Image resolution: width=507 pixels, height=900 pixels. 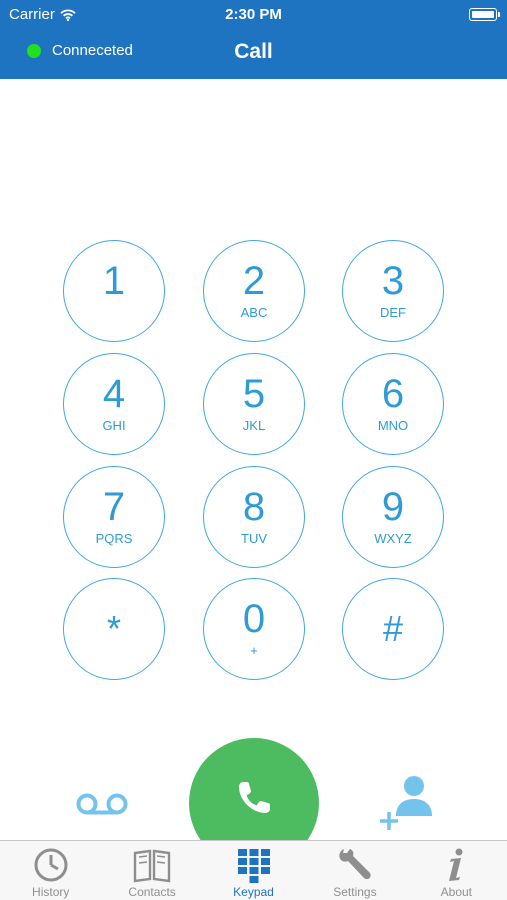 I want to click on tab-keypad: Keypad, so click(x=253, y=870).